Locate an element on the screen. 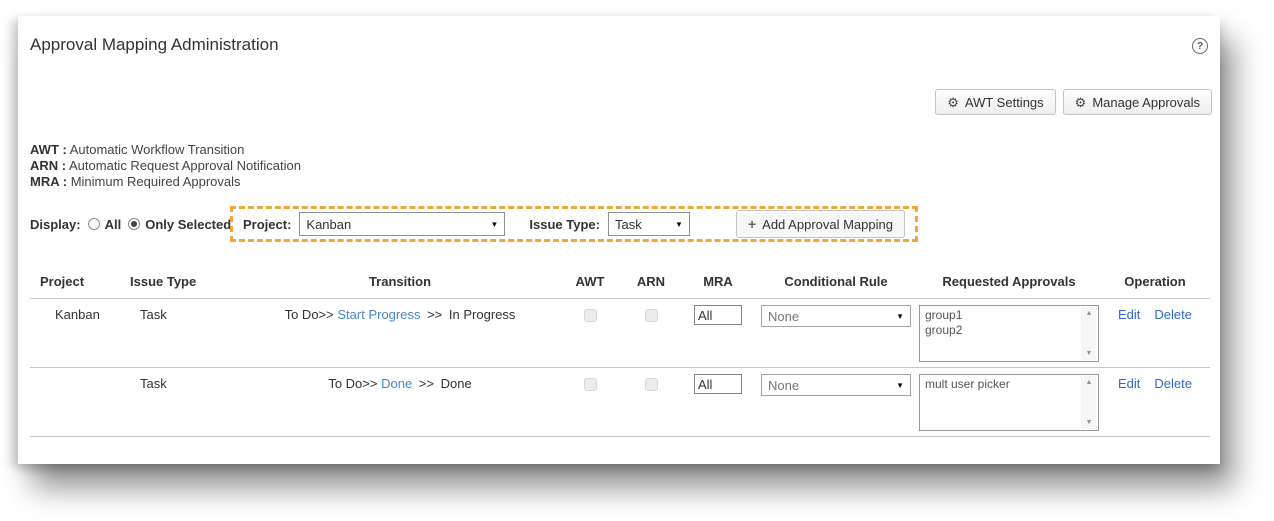 This screenshot has height=521, width=1274. manage-approvals-button: ⚙ Manage Approvals is located at coordinates (1137, 102).